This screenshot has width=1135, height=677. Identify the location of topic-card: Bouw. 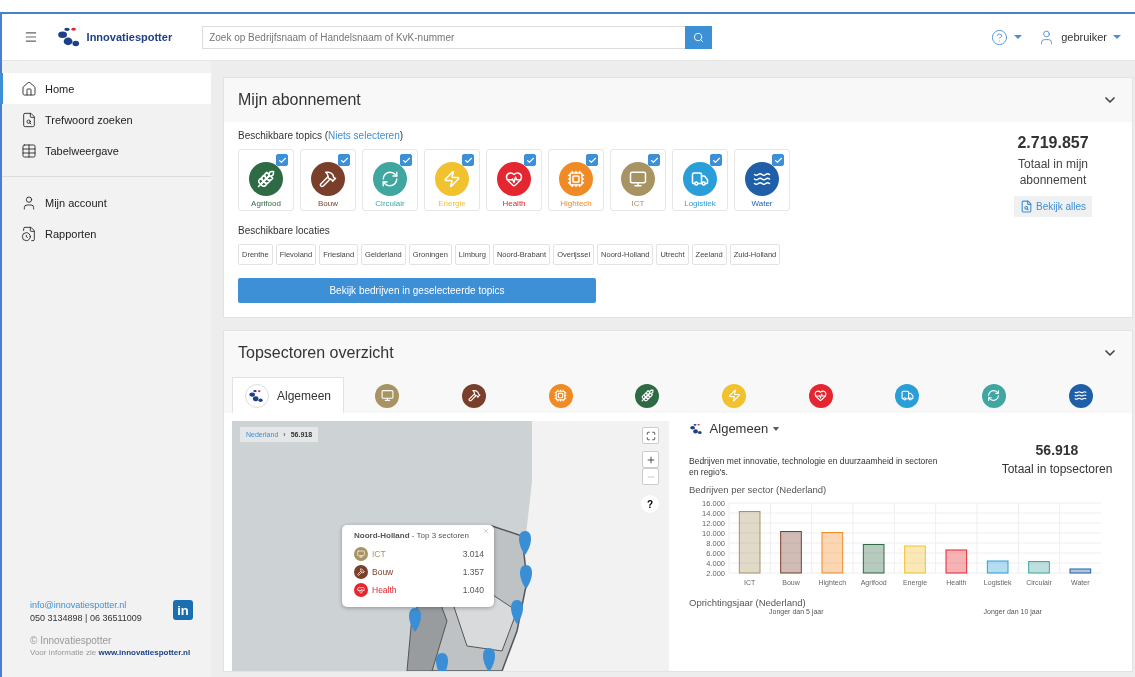
(328, 180).